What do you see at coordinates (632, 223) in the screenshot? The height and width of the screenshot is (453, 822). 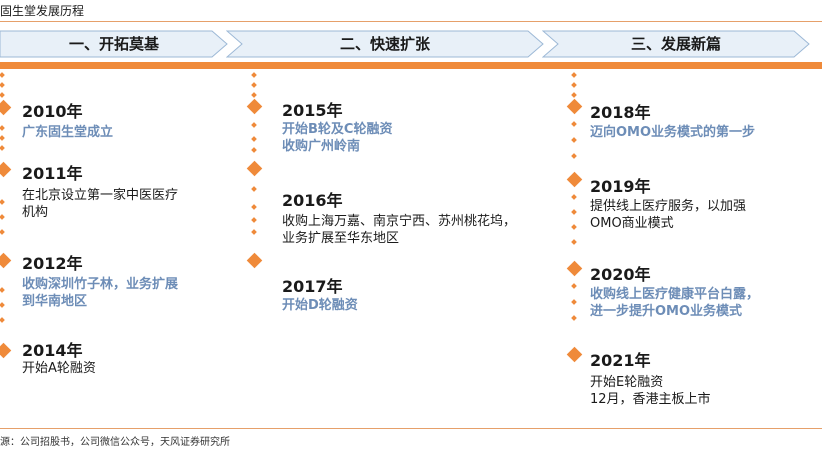 I see `description-line: OMO商业模式` at bounding box center [632, 223].